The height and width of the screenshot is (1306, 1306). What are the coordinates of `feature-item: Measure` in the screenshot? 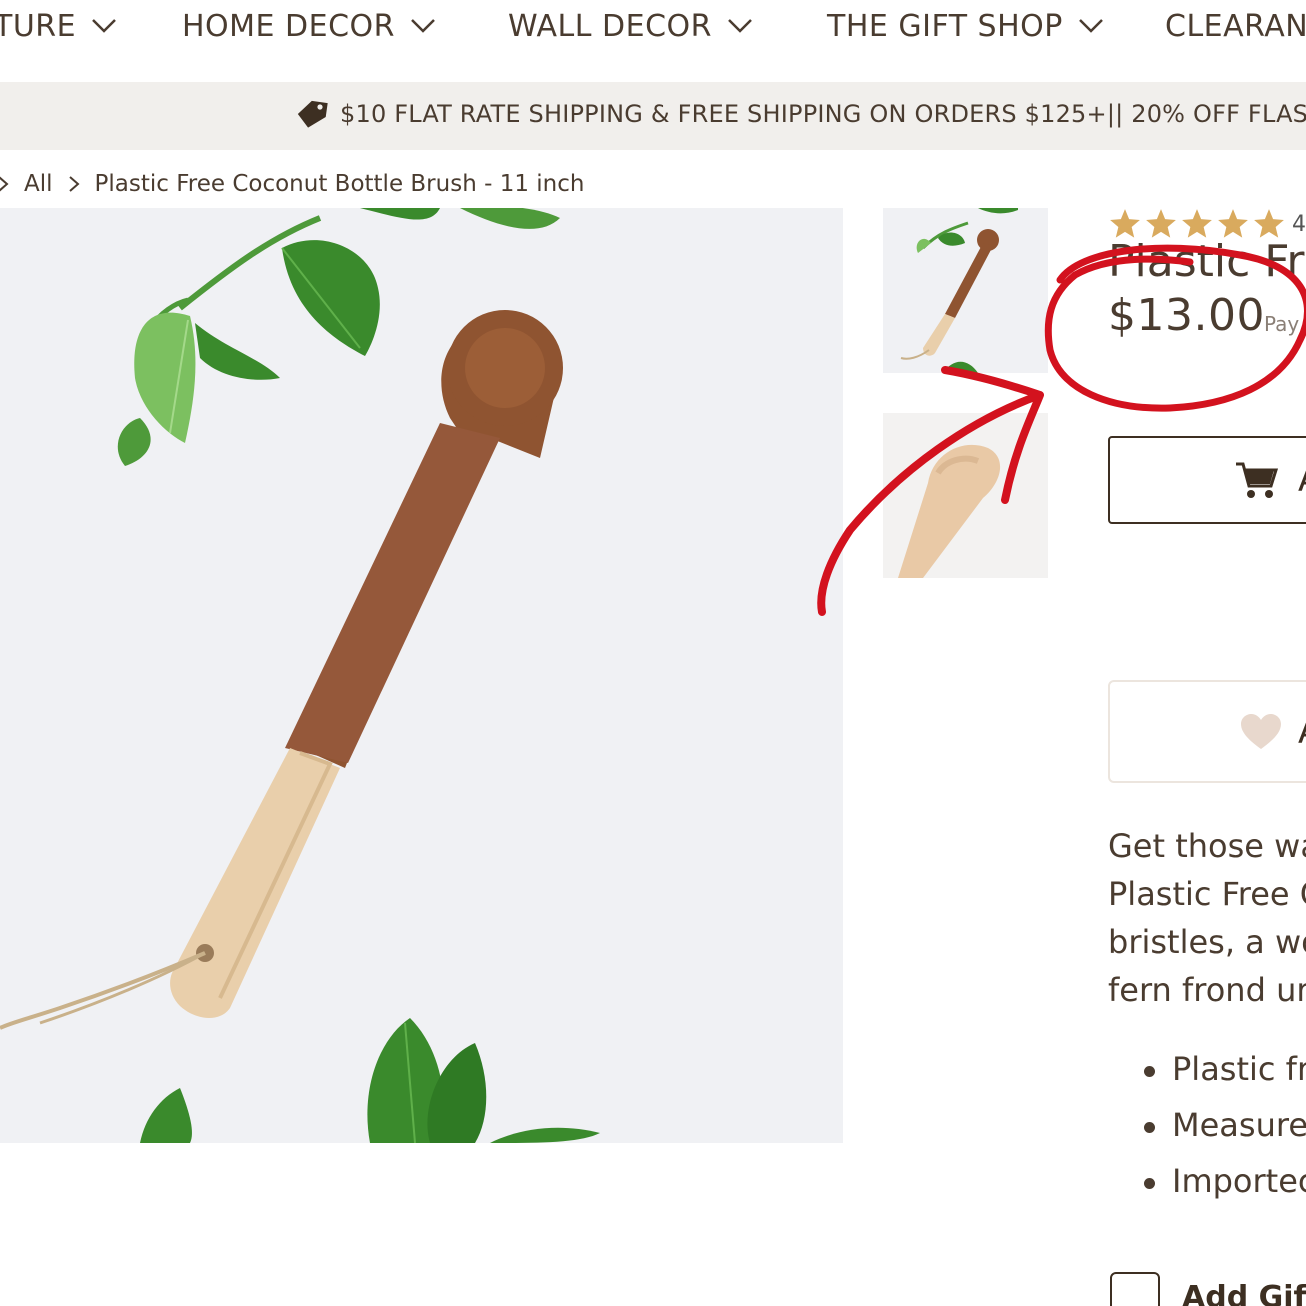 It's located at (1223, 1130).